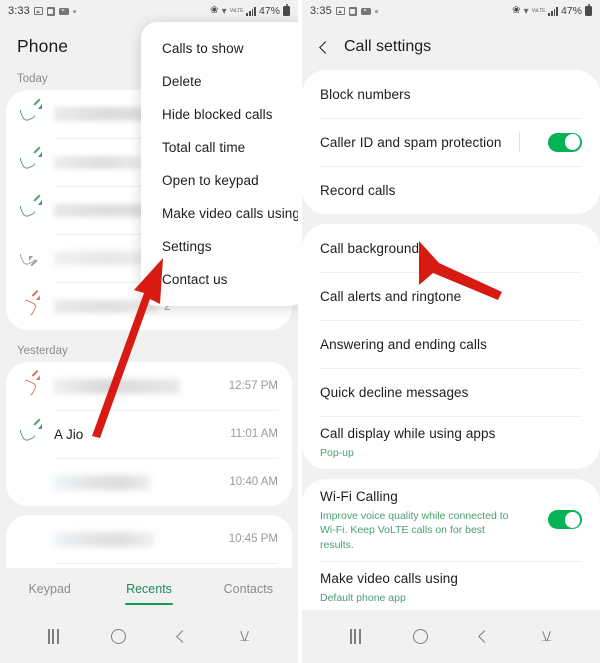 Image resolution: width=600 pixels, height=663 pixels. I want to click on menu-item-hide-blocked-calls: Hide blocked calls, so click(219, 114).